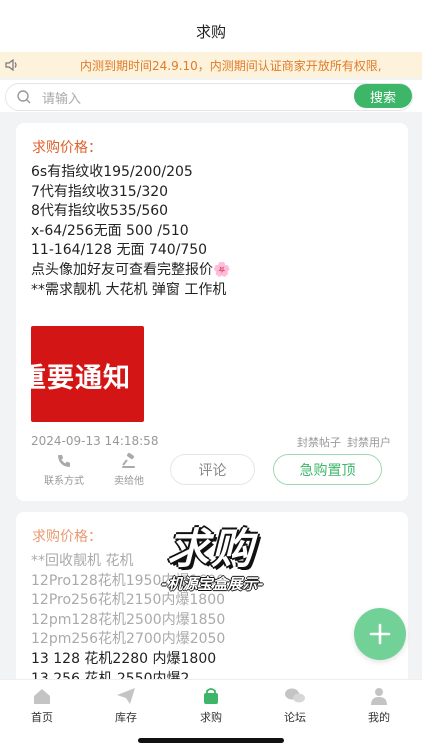  Describe the element at coordinates (42, 706) in the screenshot. I see `tab-home: 首页` at that location.